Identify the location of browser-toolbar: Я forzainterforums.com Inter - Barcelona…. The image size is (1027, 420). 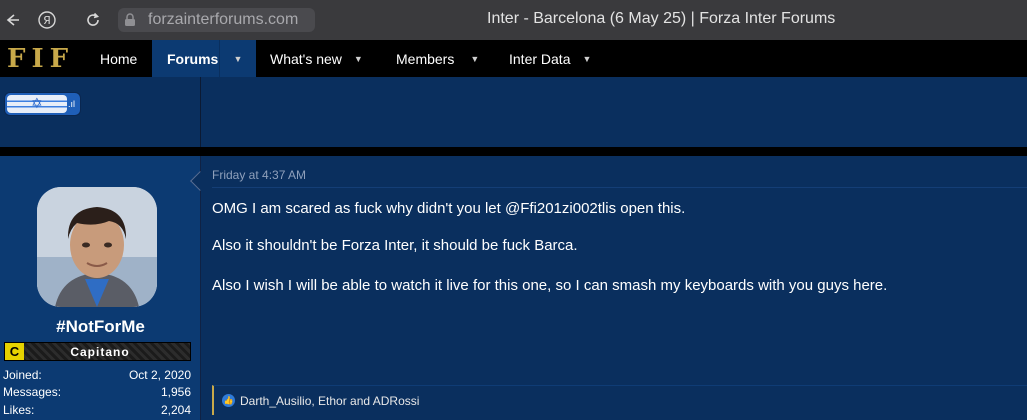
(513, 20).